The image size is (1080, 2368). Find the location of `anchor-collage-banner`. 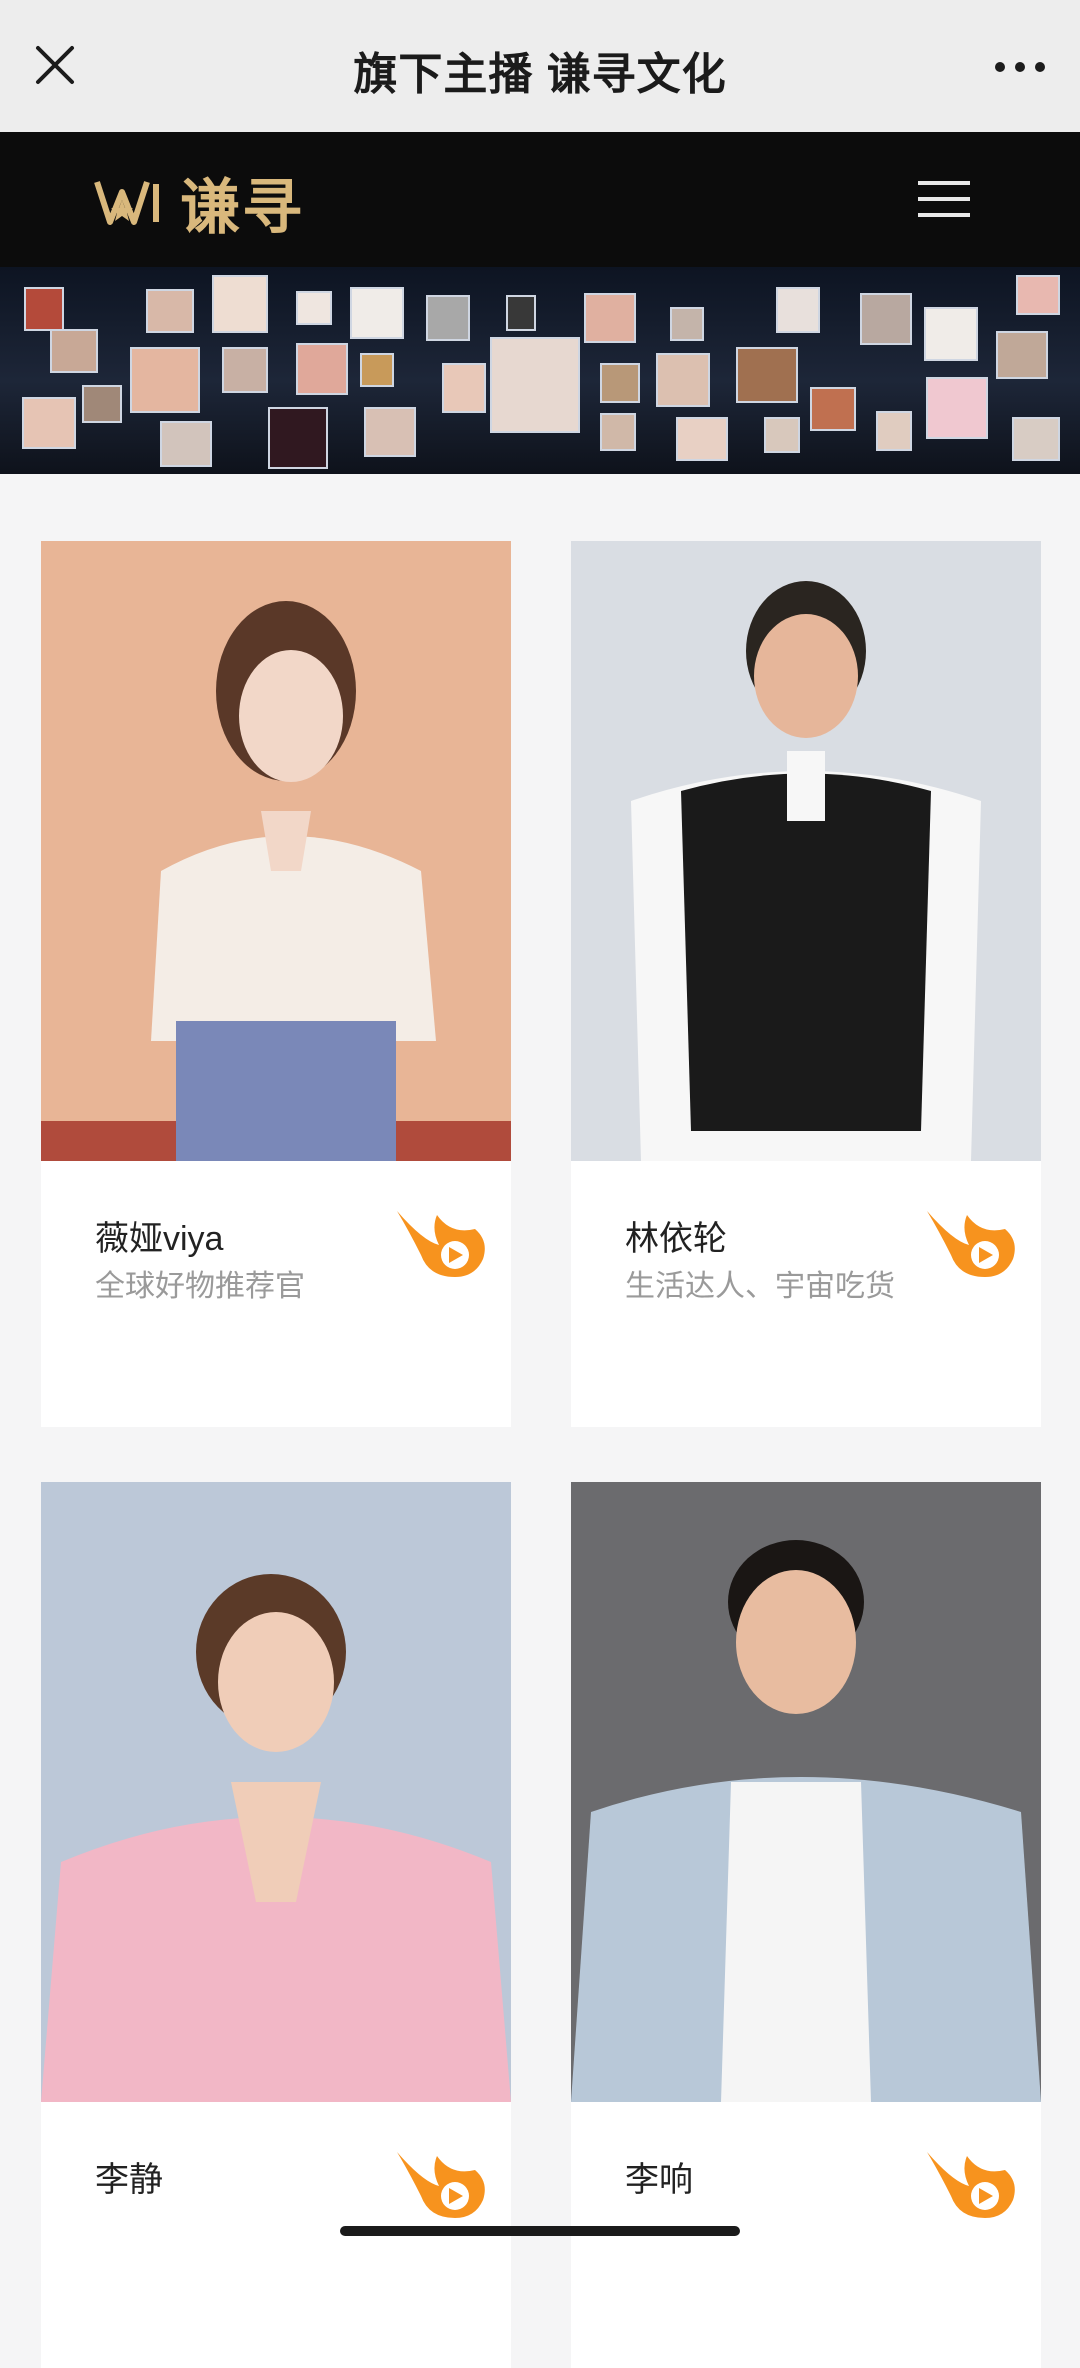

anchor-collage-banner is located at coordinates (540, 370).